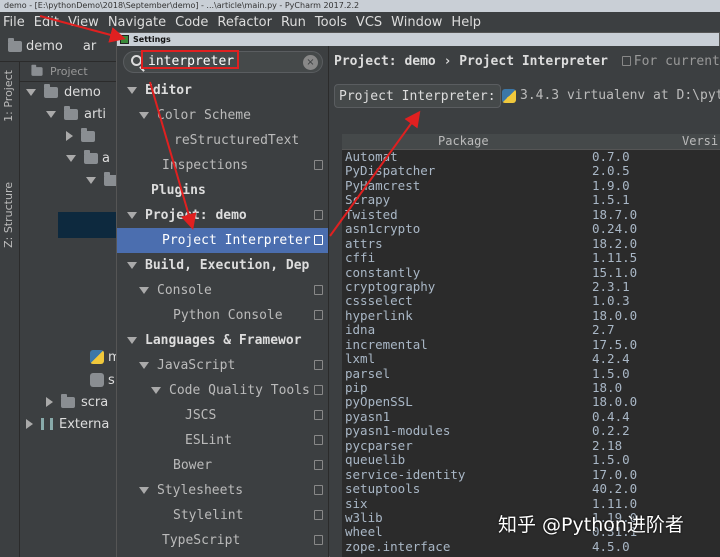 The height and width of the screenshot is (557, 720). I want to click on tree-label: Project Interpreter, so click(236, 240).